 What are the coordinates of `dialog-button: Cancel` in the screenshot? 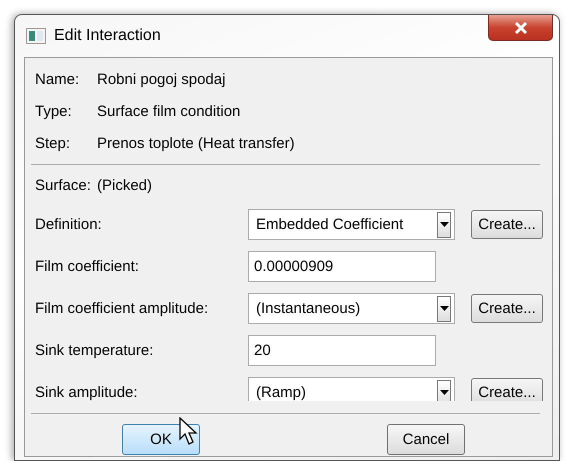 It's located at (426, 439).